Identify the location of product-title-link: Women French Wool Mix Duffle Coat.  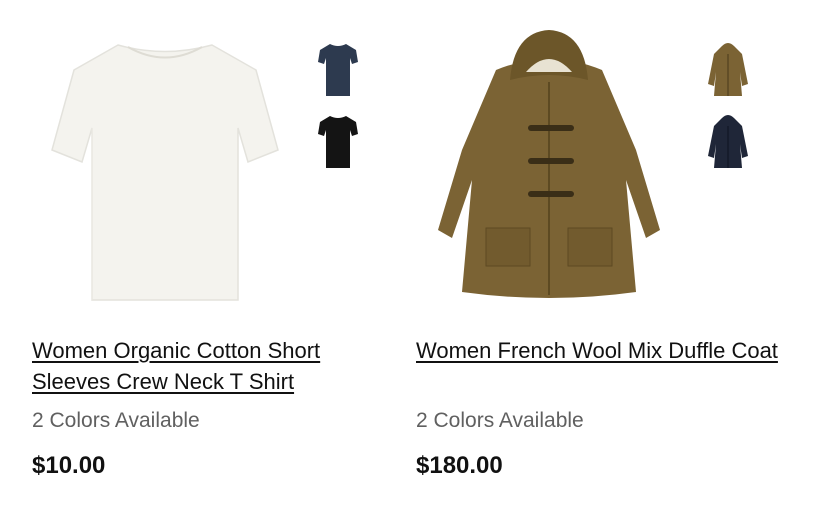
(598, 350).